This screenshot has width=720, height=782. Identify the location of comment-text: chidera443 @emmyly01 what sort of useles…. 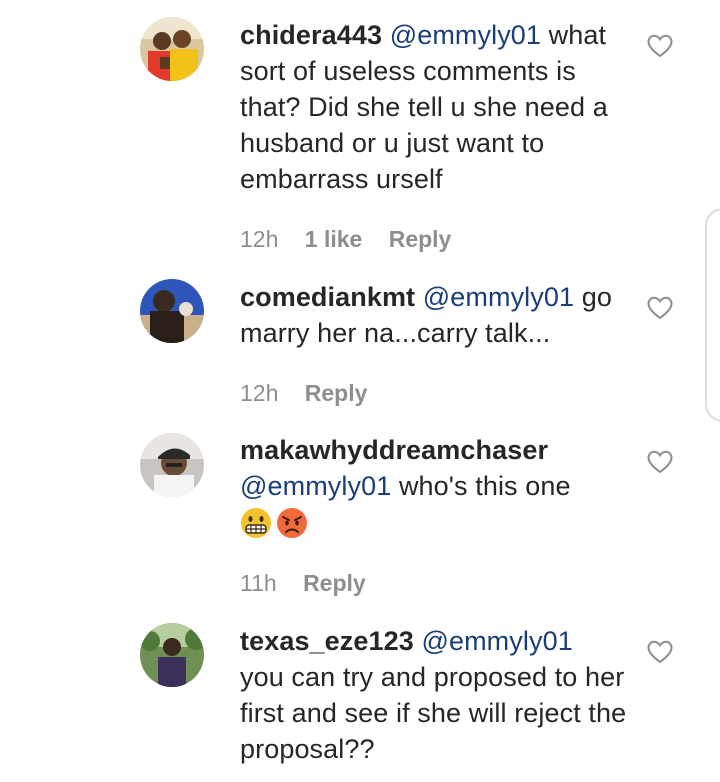
(435, 107).